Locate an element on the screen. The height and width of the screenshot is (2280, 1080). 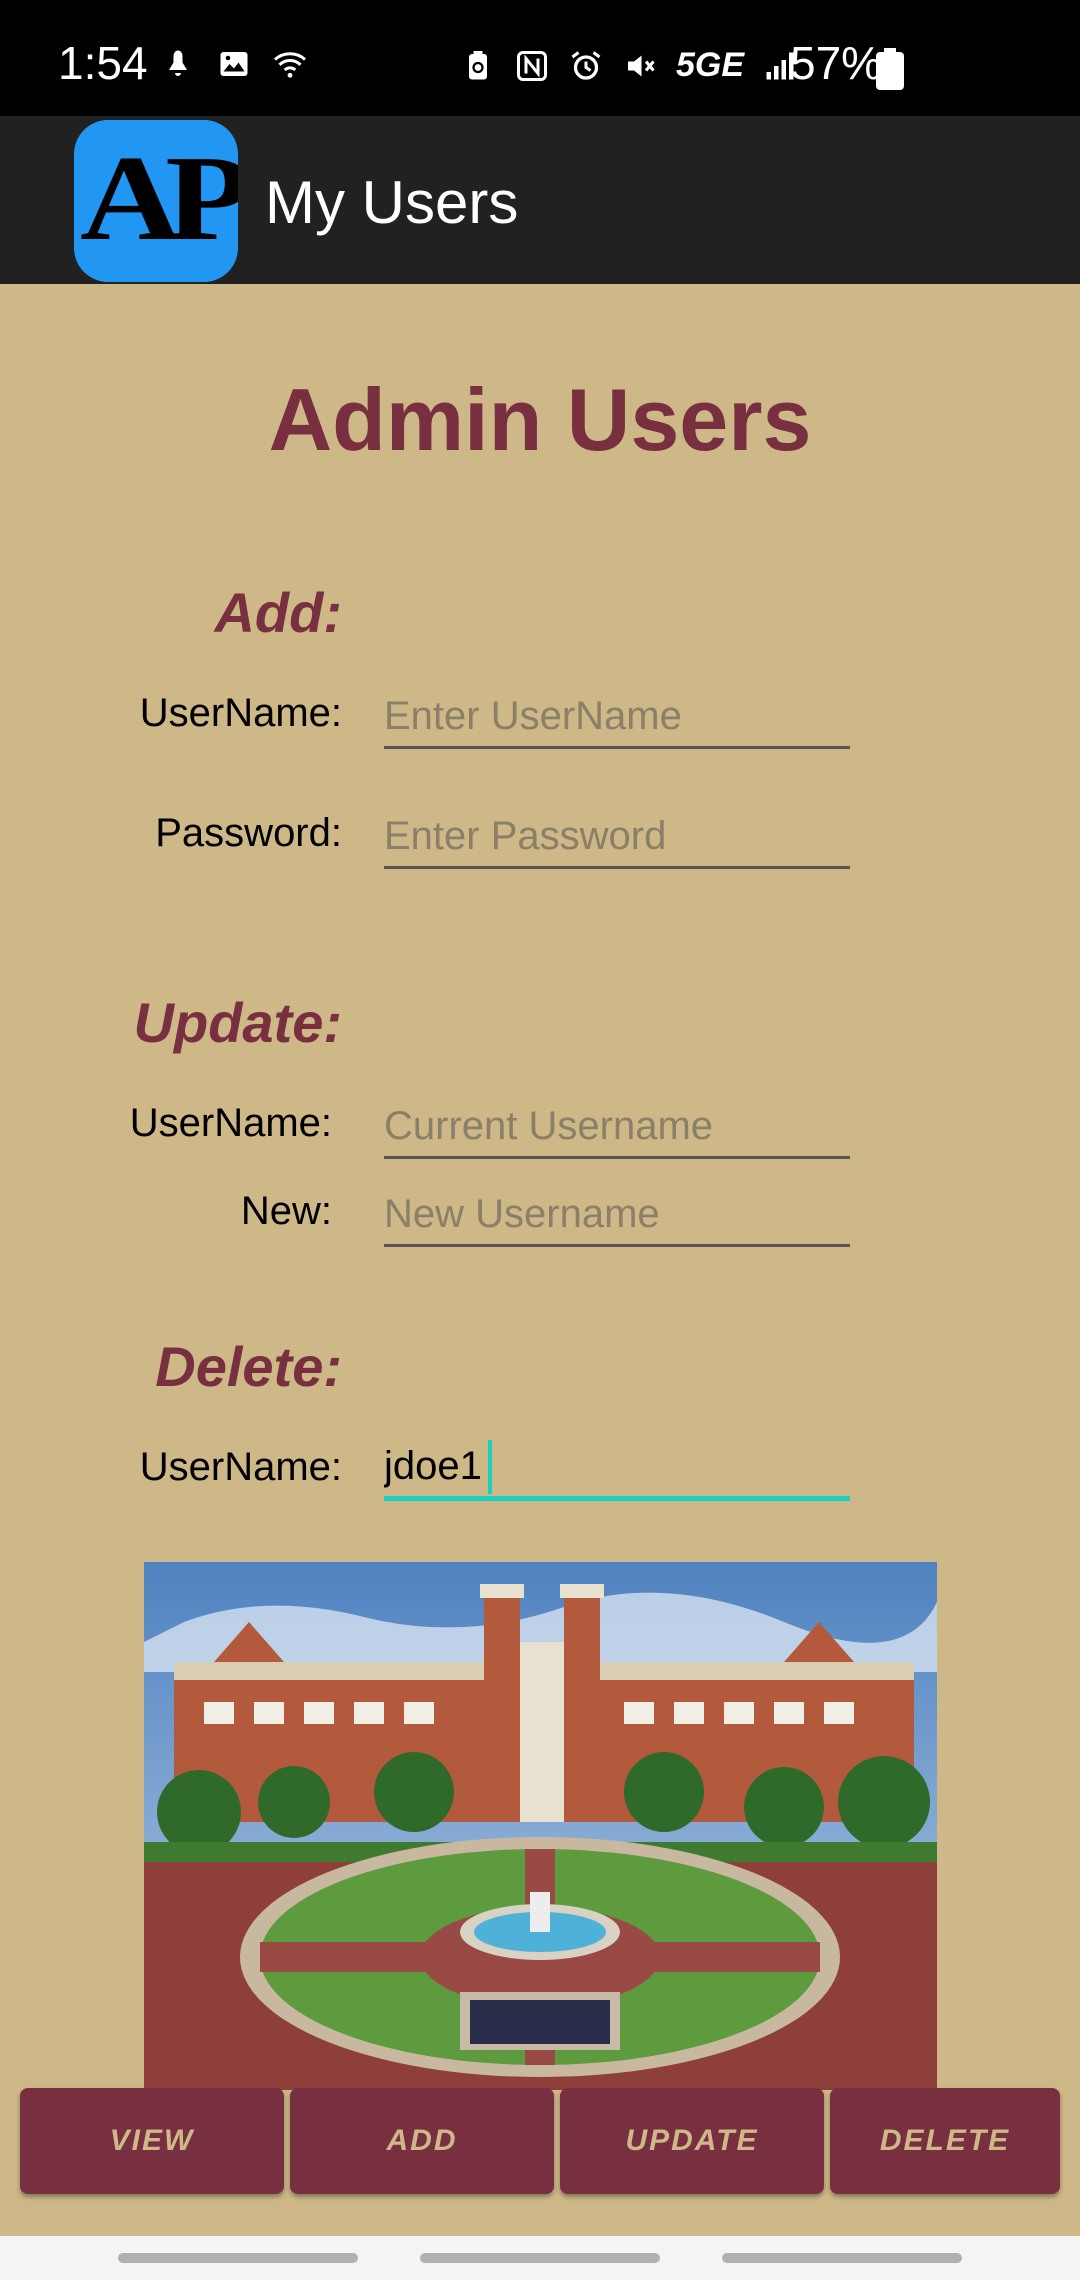
update-new-label: New: is located at coordinates (286, 1211).